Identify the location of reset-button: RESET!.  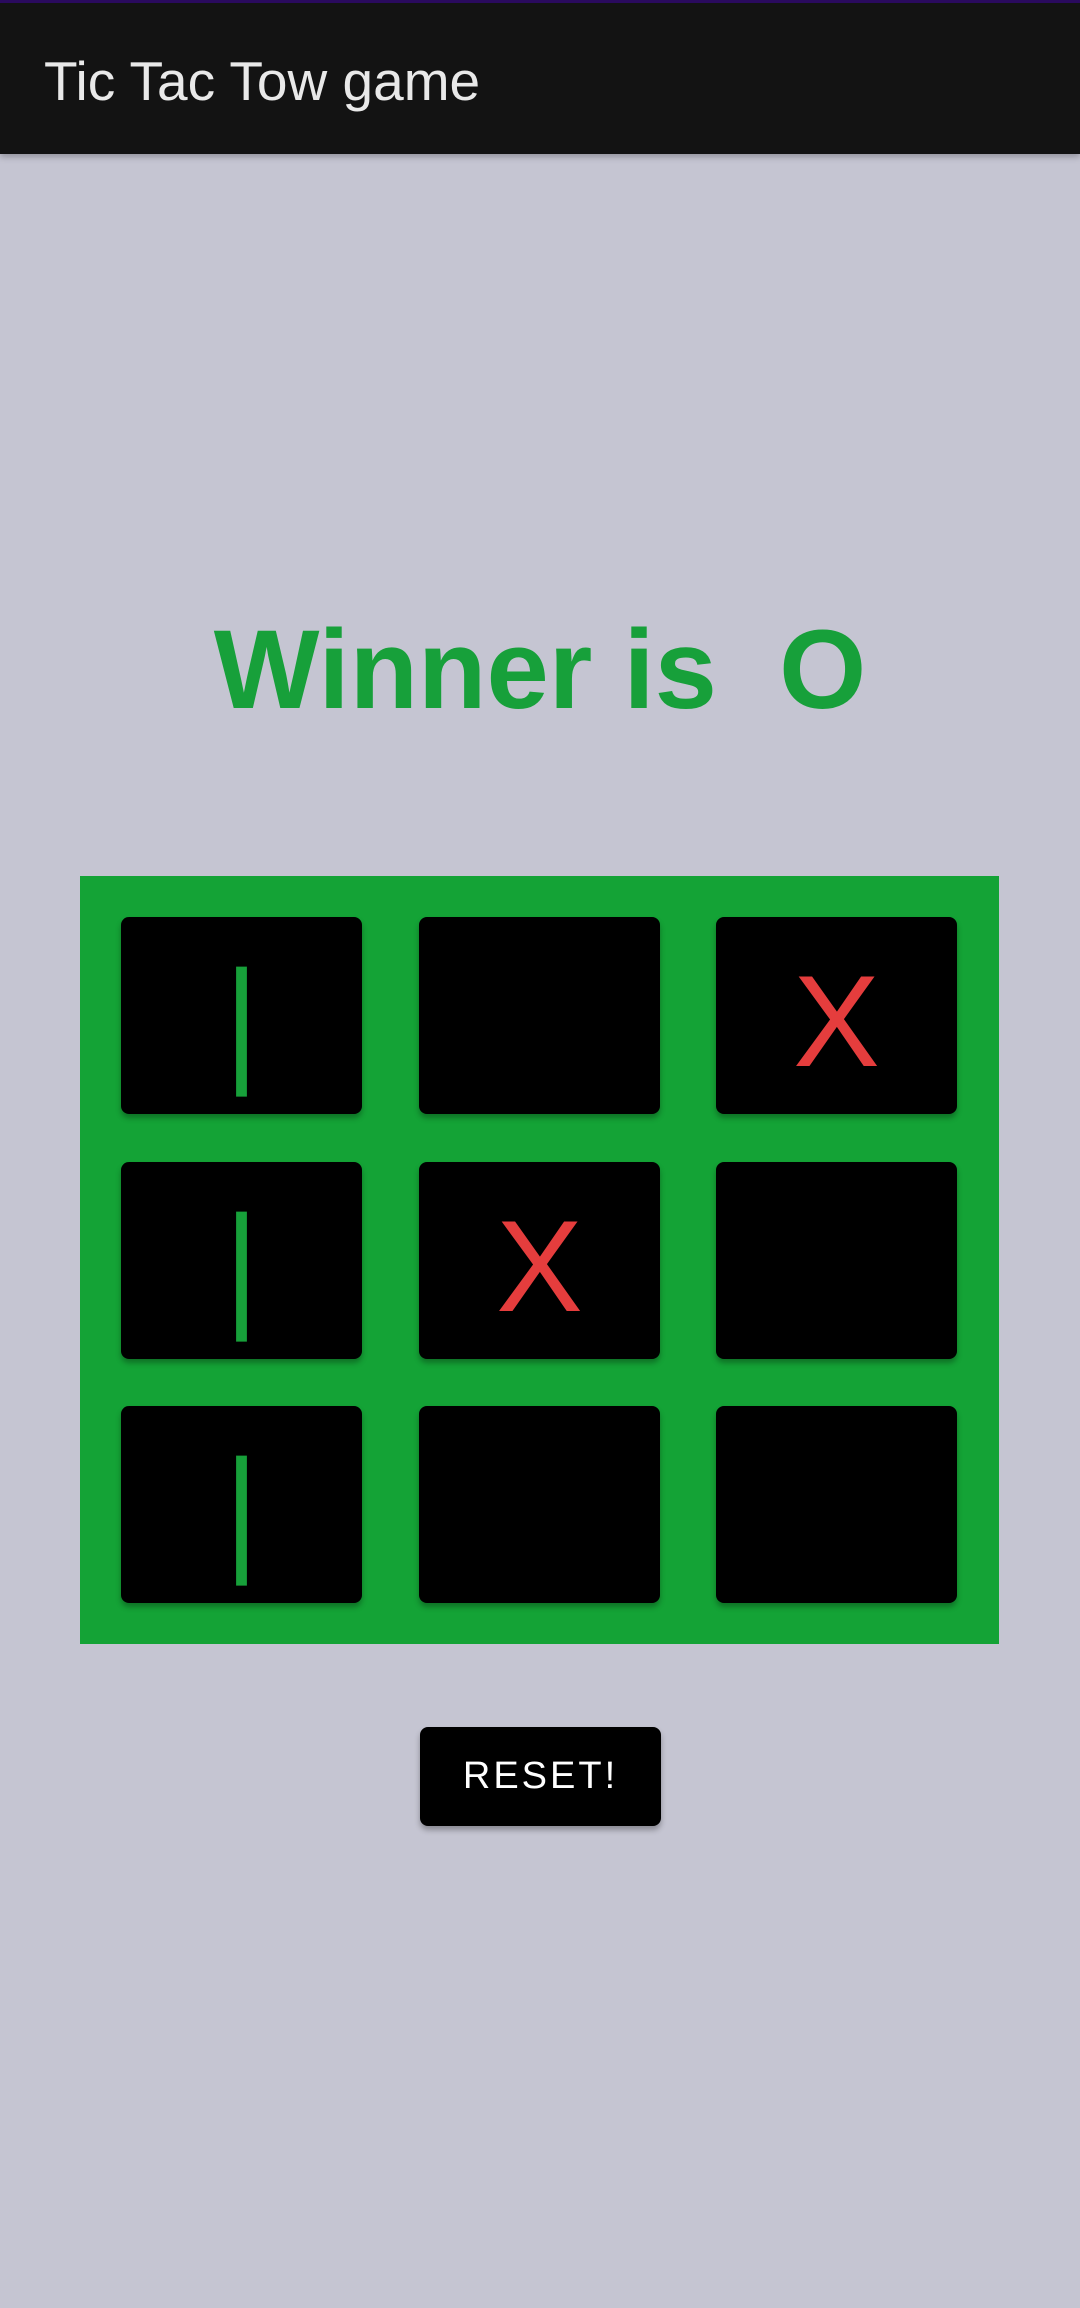
(540, 1776).